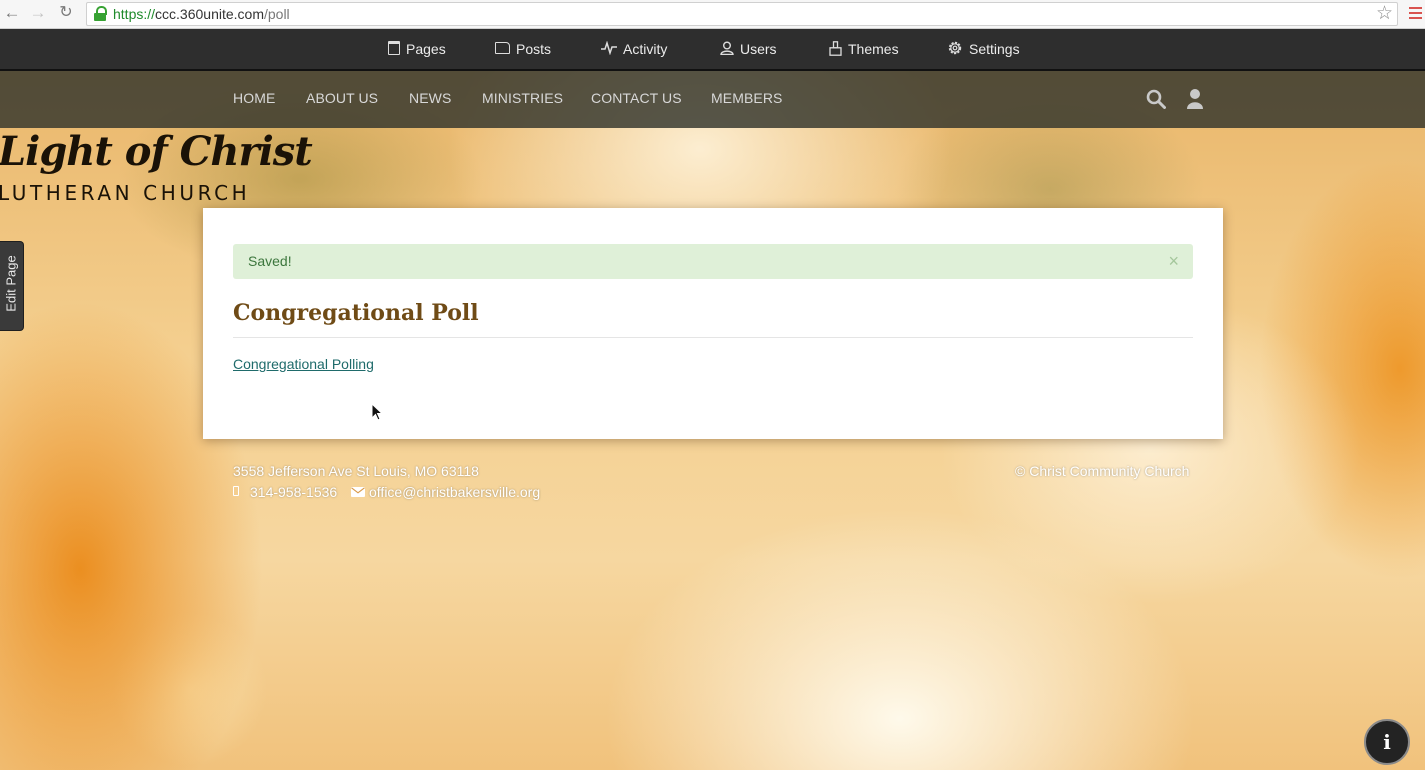 This screenshot has height=770, width=1425. I want to click on info-button: i, so click(1387, 742).